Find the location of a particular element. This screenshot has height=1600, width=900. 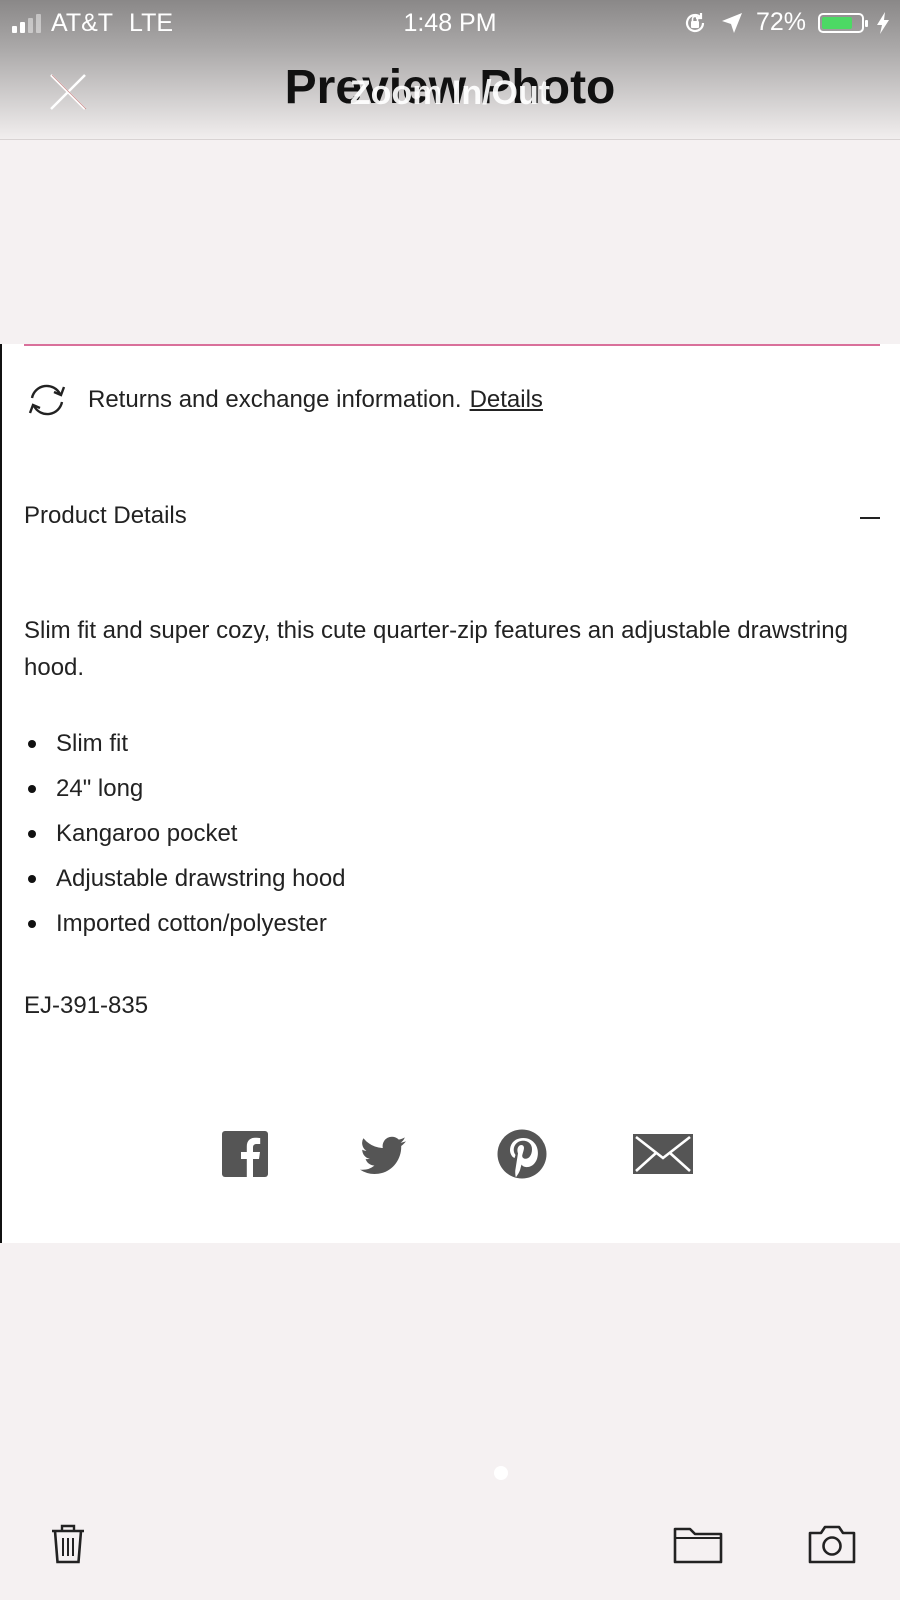

list-item: Kangaroo pocket is located at coordinates (185, 841).